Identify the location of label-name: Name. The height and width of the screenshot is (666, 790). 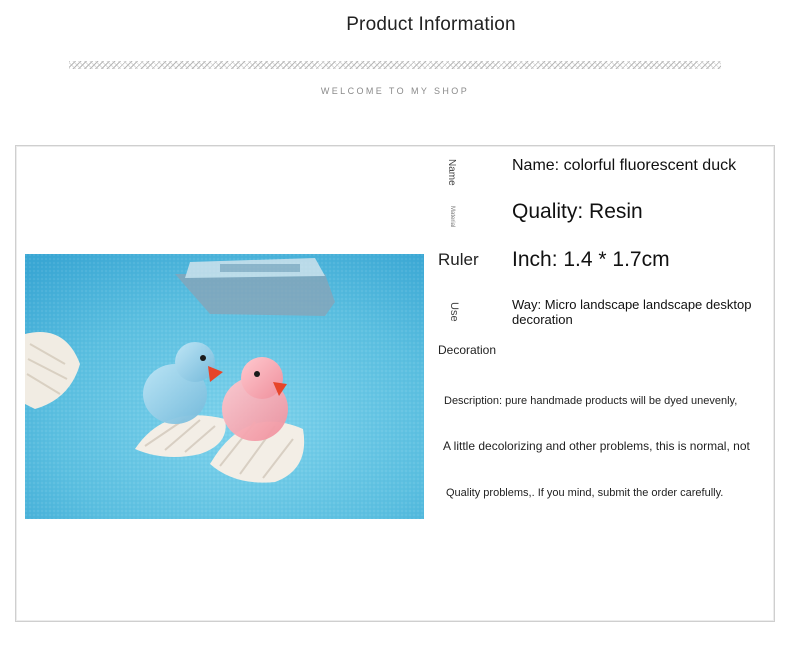
(451, 172).